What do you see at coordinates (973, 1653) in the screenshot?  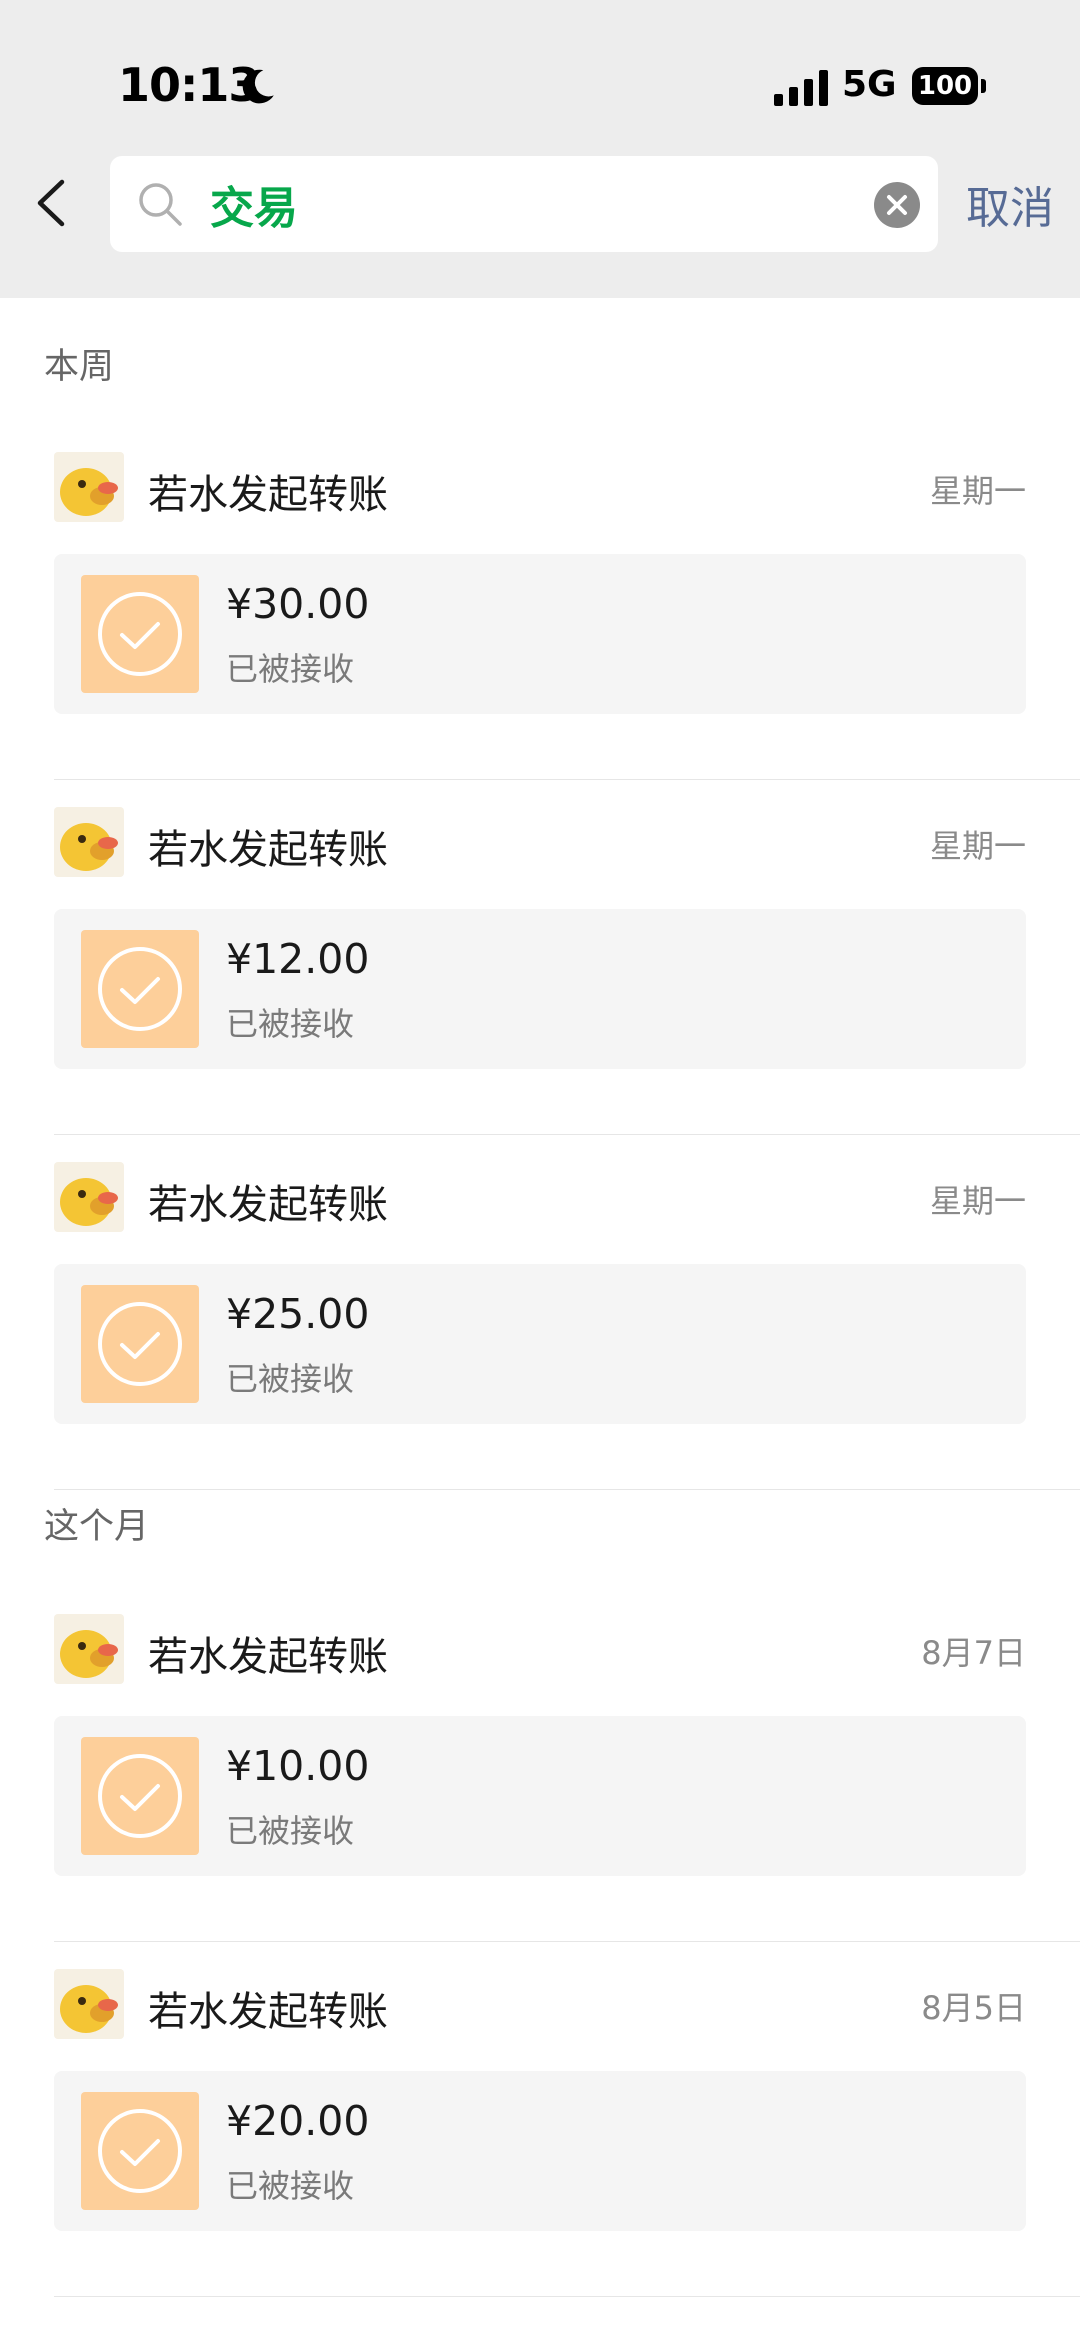 I see `item-date: 8月7日` at bounding box center [973, 1653].